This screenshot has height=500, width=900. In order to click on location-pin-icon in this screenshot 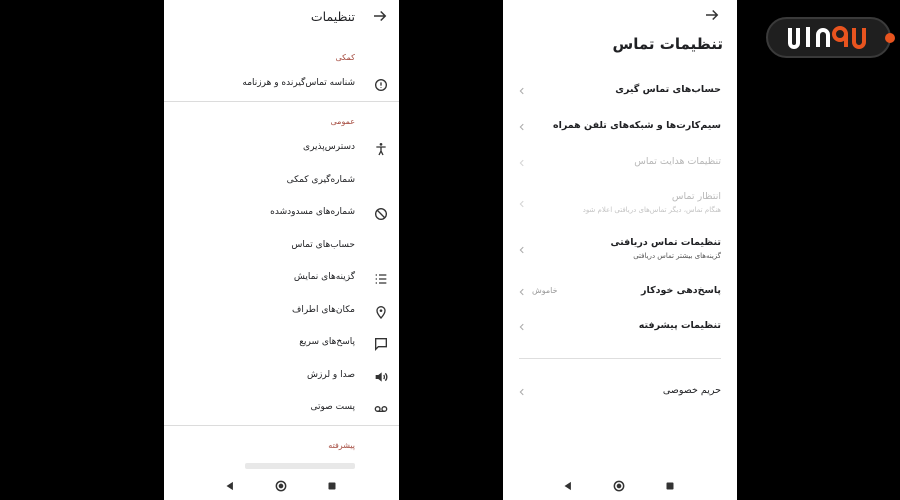, I will do `click(381, 312)`.